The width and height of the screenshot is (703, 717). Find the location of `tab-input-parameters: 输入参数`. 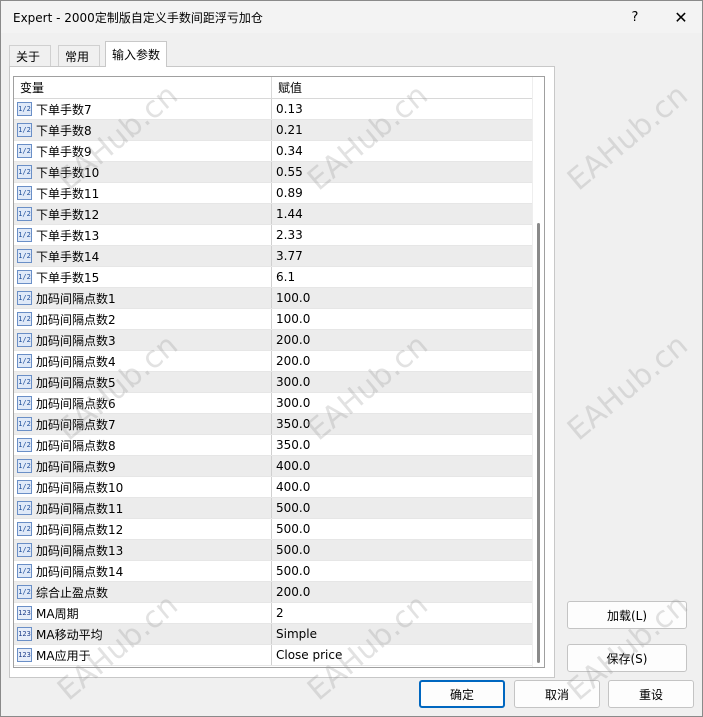

tab-input-parameters: 输入参数 is located at coordinates (136, 54).